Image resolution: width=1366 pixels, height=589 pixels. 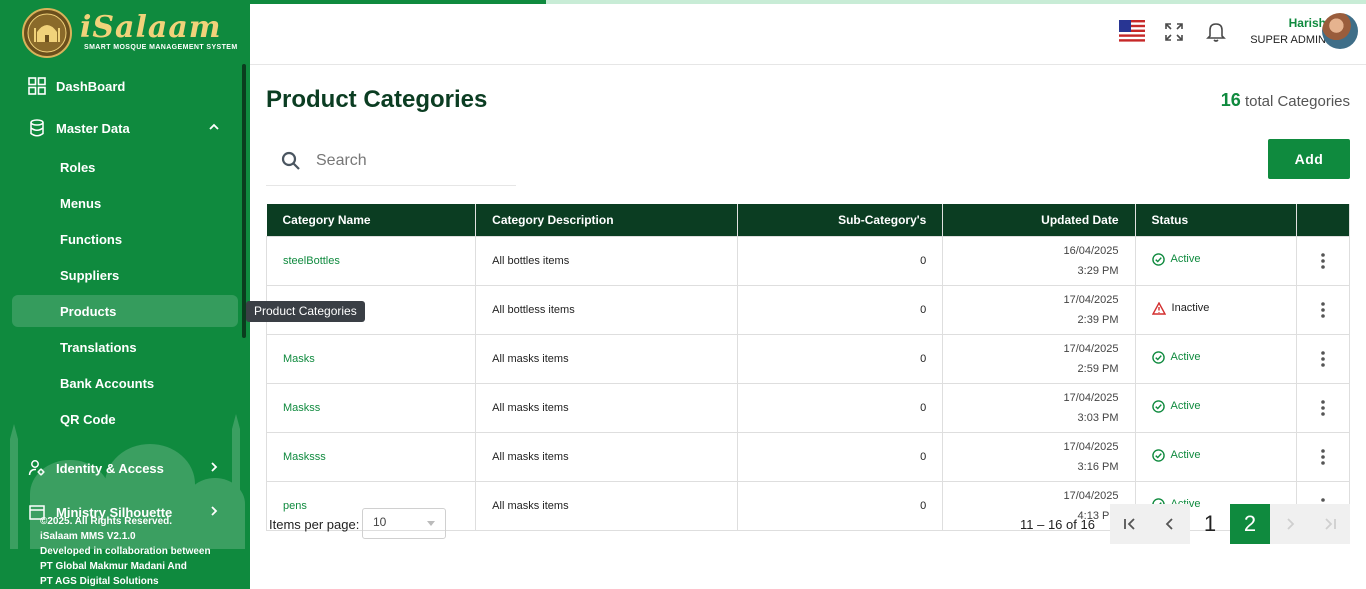 I want to click on sidebar-subitem-label: Roles, so click(x=78, y=167).